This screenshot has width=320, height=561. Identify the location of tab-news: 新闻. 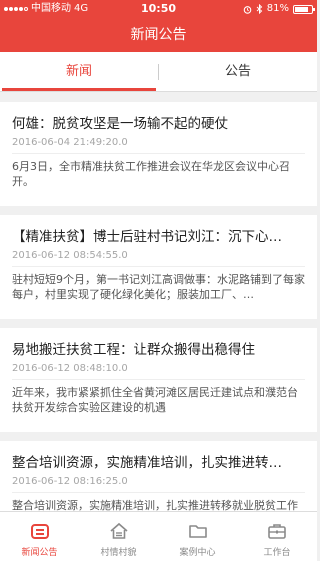
(79, 71).